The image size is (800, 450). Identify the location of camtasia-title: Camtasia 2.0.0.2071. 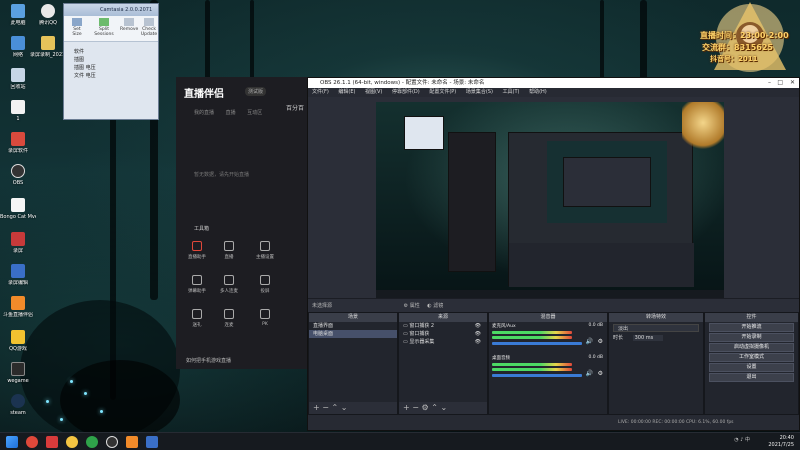
(111, 10).